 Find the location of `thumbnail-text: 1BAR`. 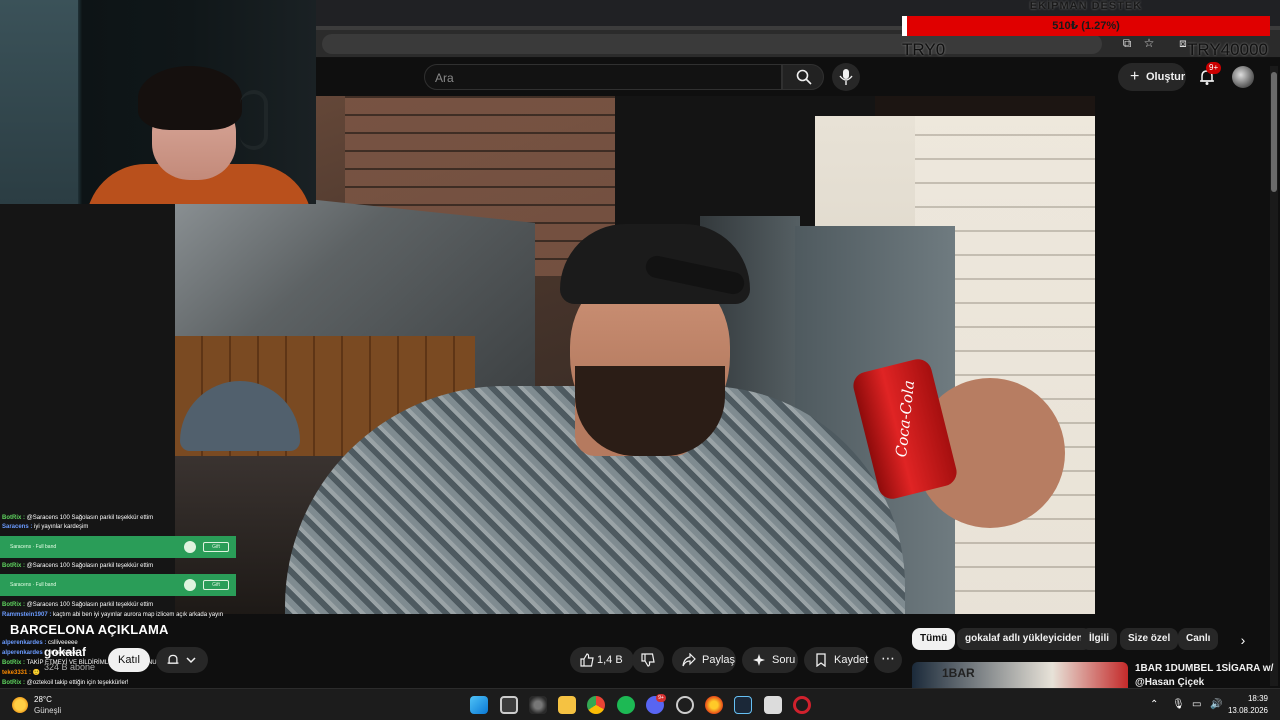

thumbnail-text: 1BAR is located at coordinates (958, 673).